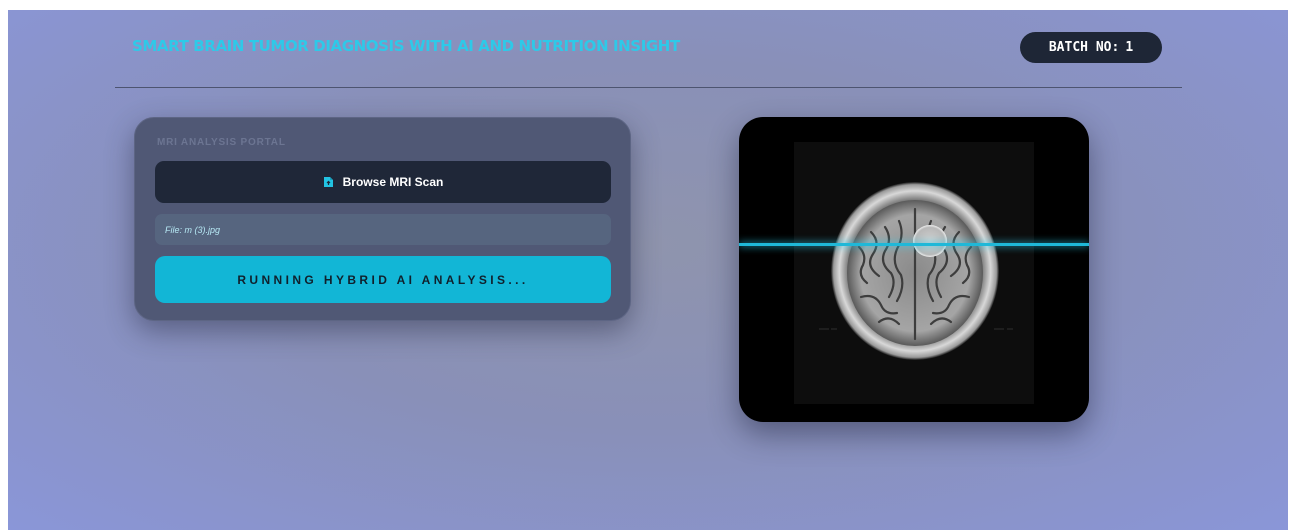 This screenshot has height=530, width=1292. What do you see at coordinates (648, 87) in the screenshot?
I see `header-divider` at bounding box center [648, 87].